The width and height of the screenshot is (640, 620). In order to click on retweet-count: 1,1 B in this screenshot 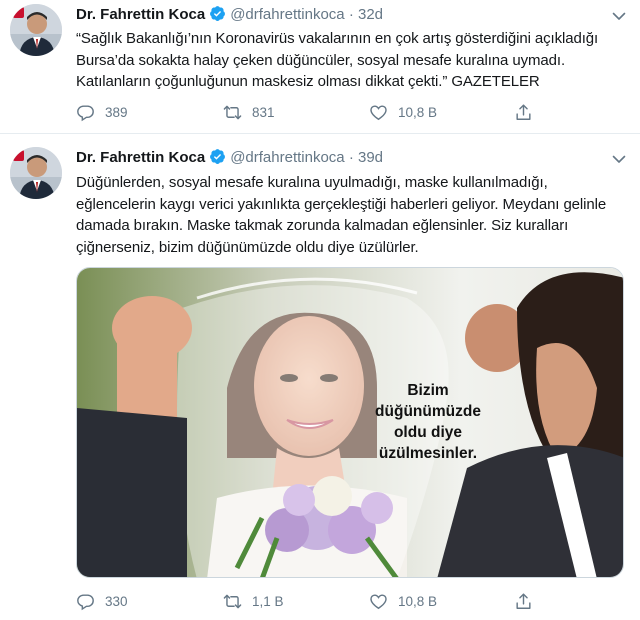, I will do `click(268, 601)`.